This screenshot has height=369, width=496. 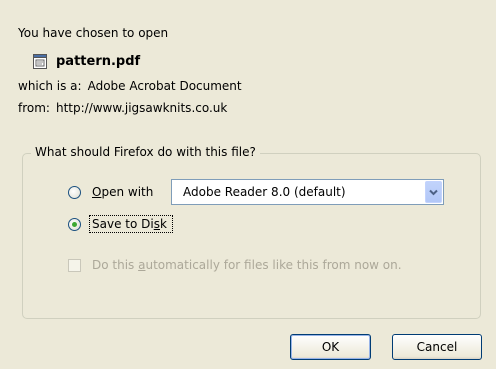 What do you see at coordinates (164, 86) in the screenshot?
I see `file-type-value: Adobe Acrobat Document` at bounding box center [164, 86].